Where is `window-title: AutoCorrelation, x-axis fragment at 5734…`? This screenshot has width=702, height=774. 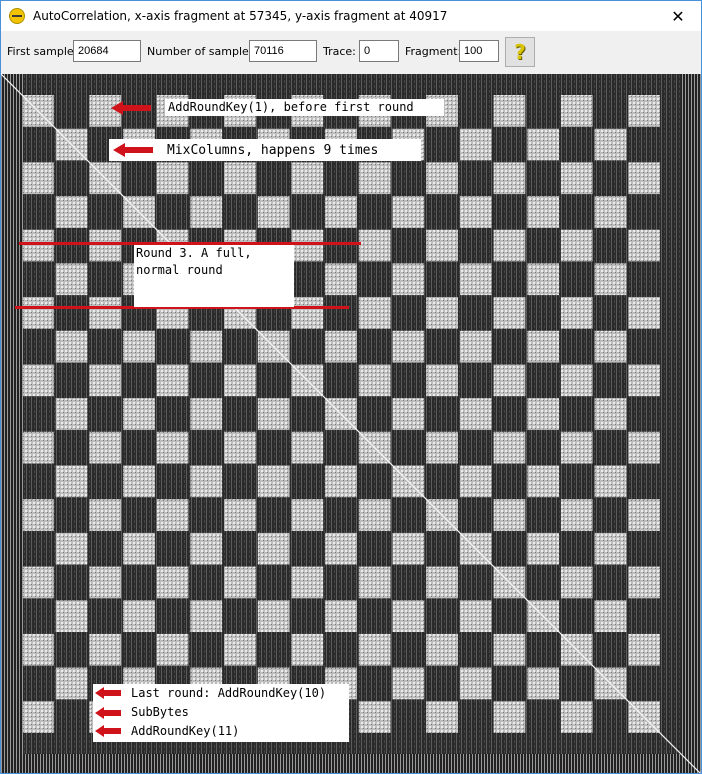 window-title: AutoCorrelation, x-axis fragment at 5734… is located at coordinates (240, 16).